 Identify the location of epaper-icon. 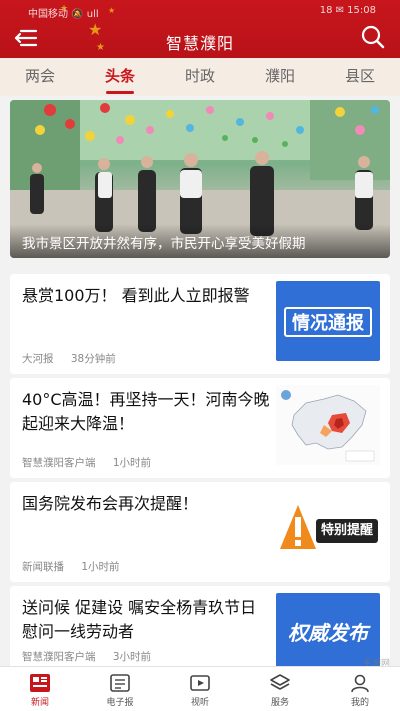
(120, 683).